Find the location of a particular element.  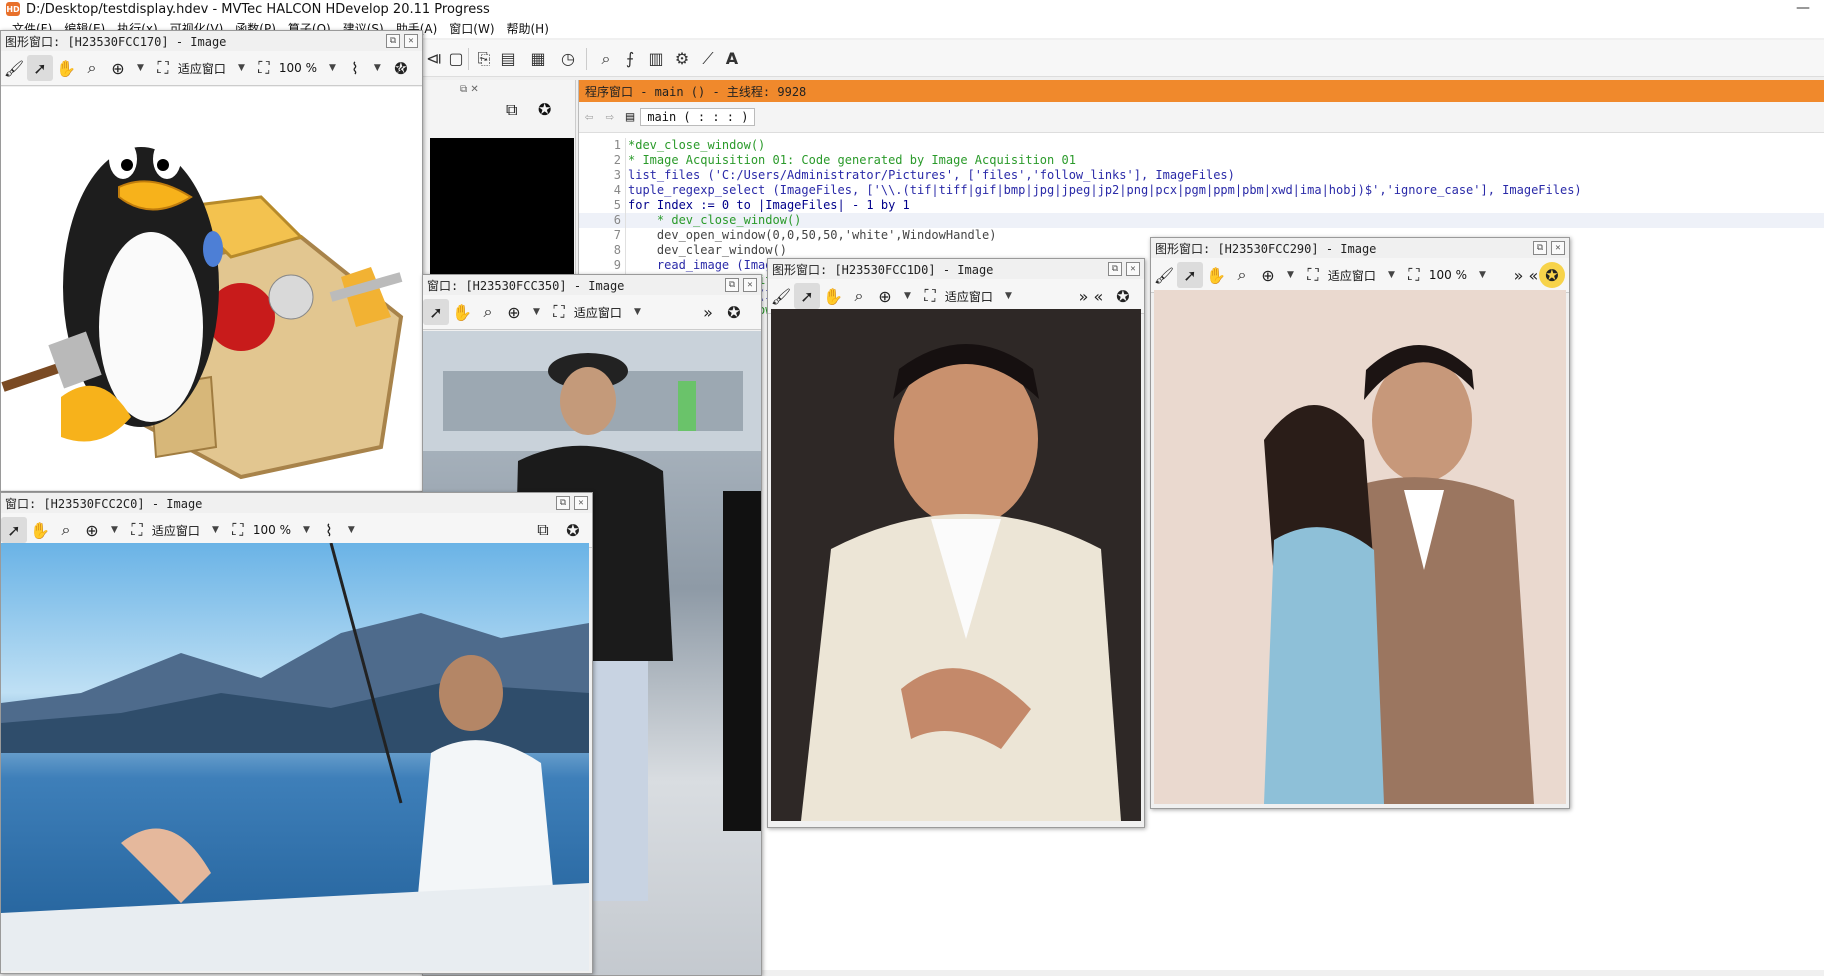

code-line: 6 * dev_close_window() is located at coordinates (1201, 220).